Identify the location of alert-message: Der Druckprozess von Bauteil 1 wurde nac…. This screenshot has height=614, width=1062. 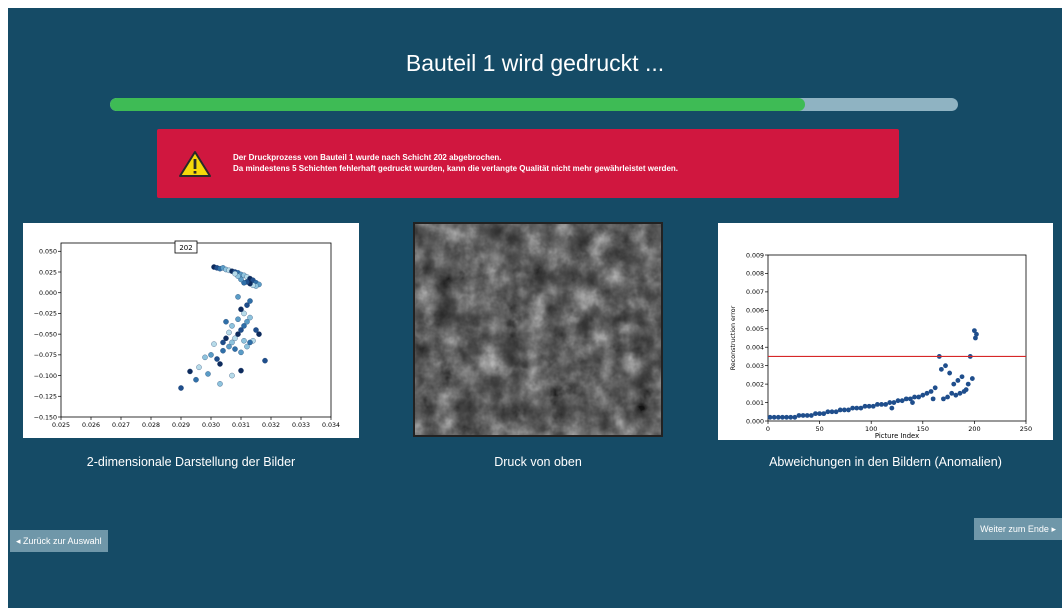
(455, 163).